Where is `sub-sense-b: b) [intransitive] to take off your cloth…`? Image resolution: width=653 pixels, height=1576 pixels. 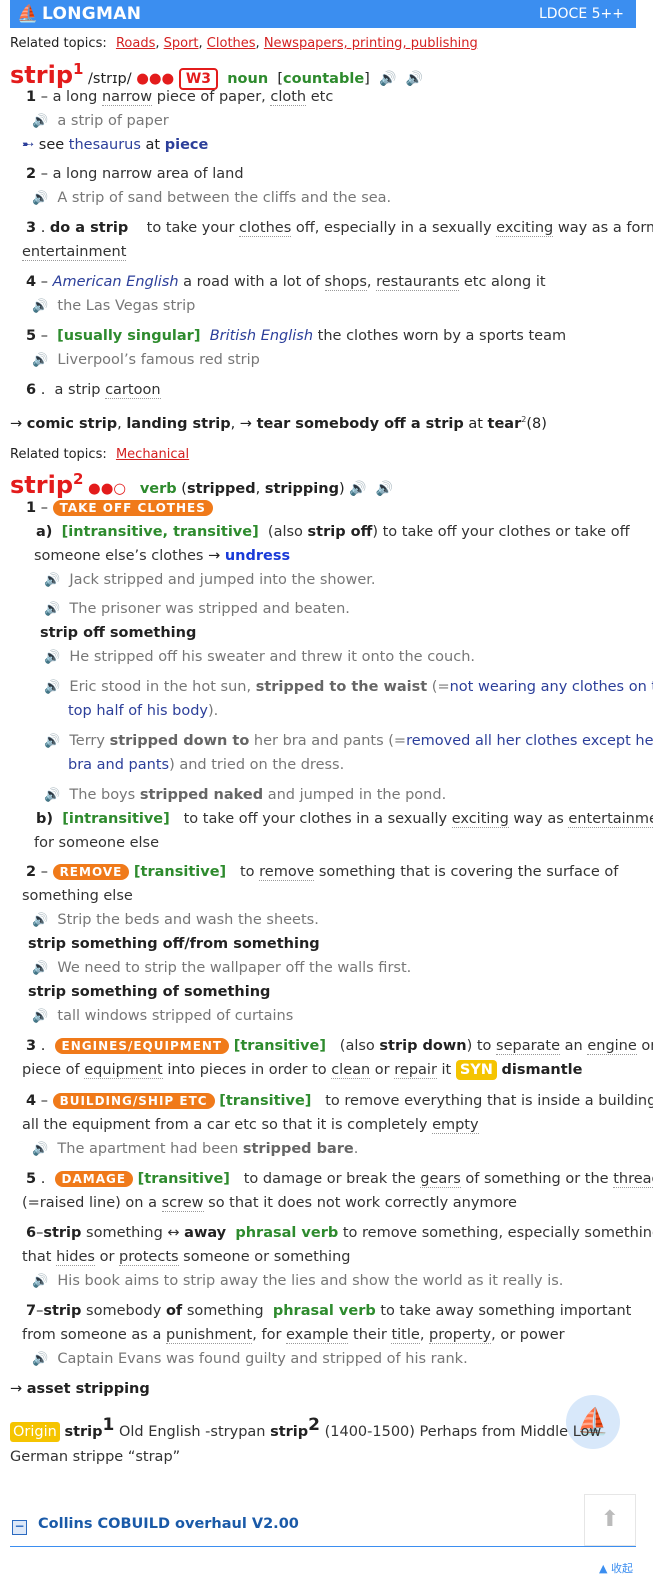 sub-sense-b: b) [intransitive] to take off your cloth… is located at coordinates (344, 819).